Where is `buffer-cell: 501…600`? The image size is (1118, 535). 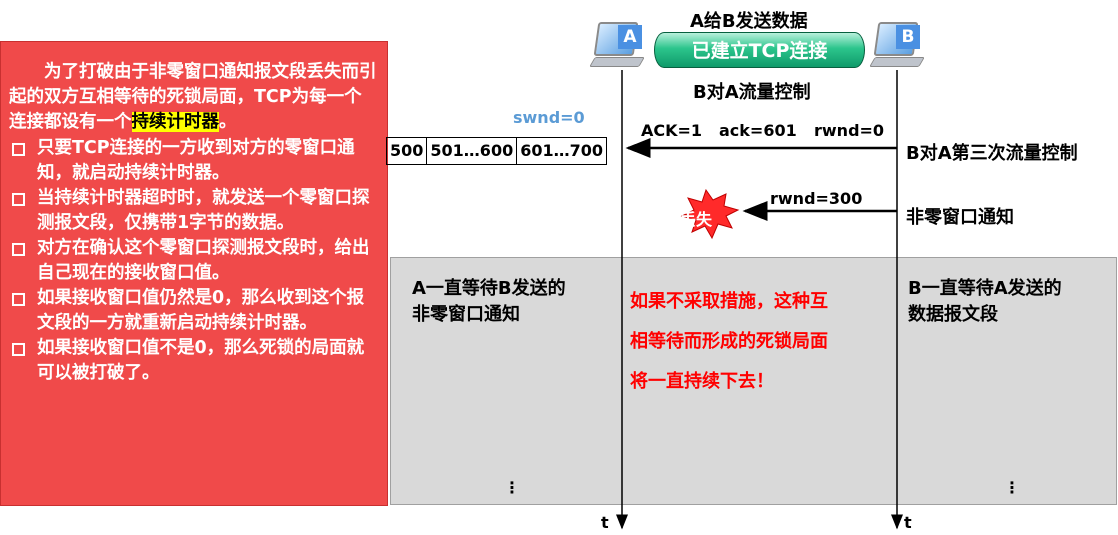
buffer-cell: 501…600 is located at coordinates (472, 151).